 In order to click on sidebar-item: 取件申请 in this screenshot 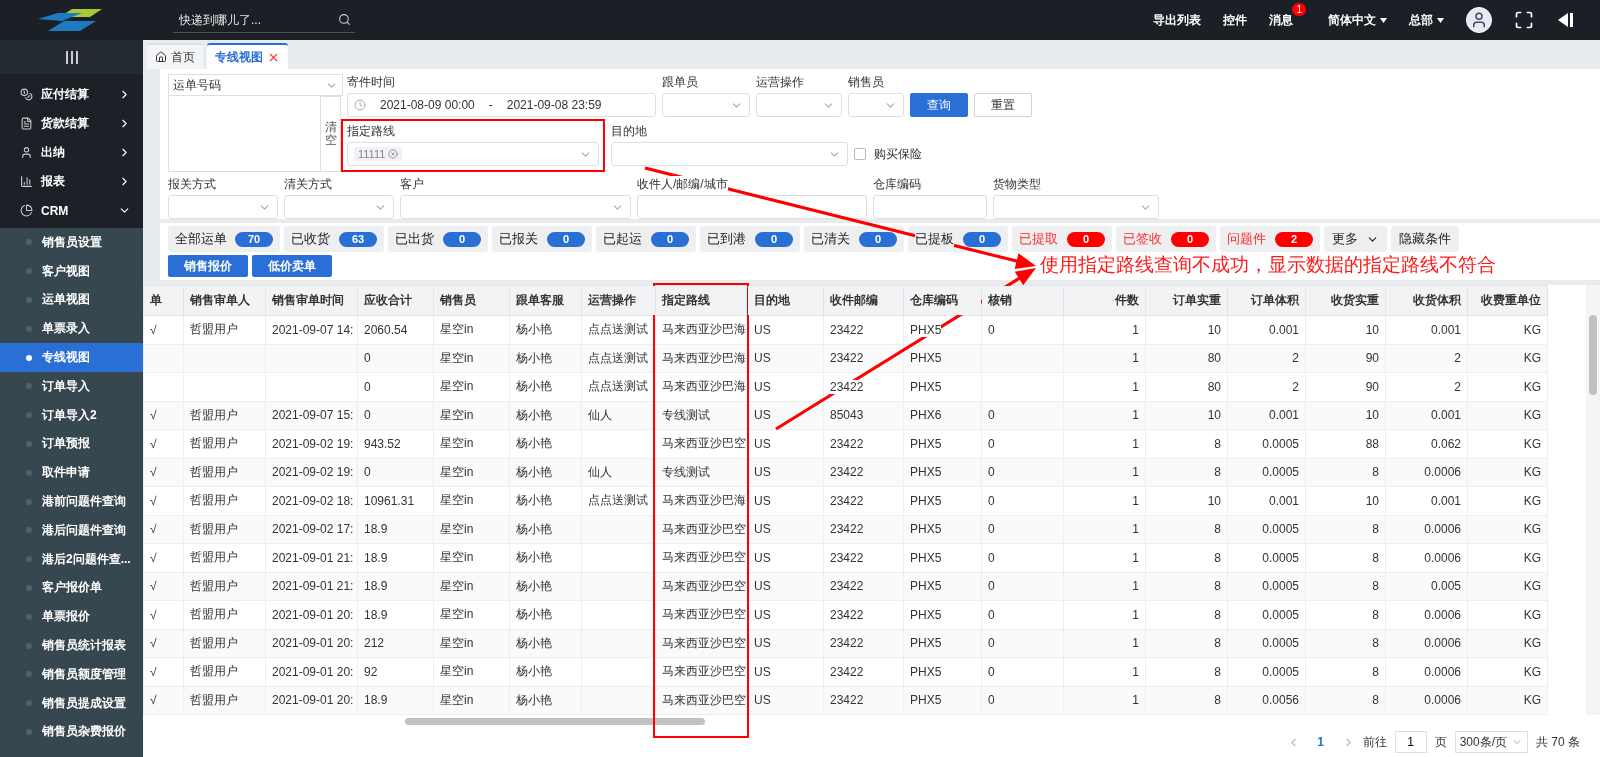, I will do `click(71, 473)`.